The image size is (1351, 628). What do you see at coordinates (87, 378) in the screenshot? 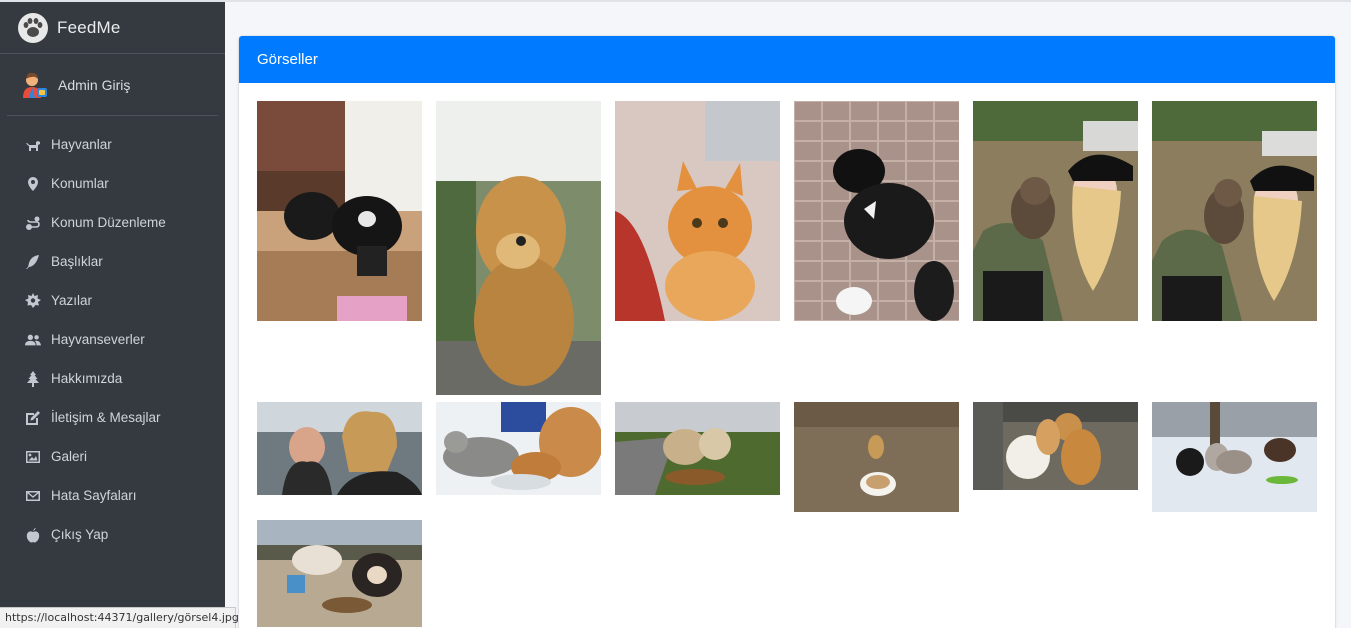
I see `nav-label: Hakkımızda` at bounding box center [87, 378].